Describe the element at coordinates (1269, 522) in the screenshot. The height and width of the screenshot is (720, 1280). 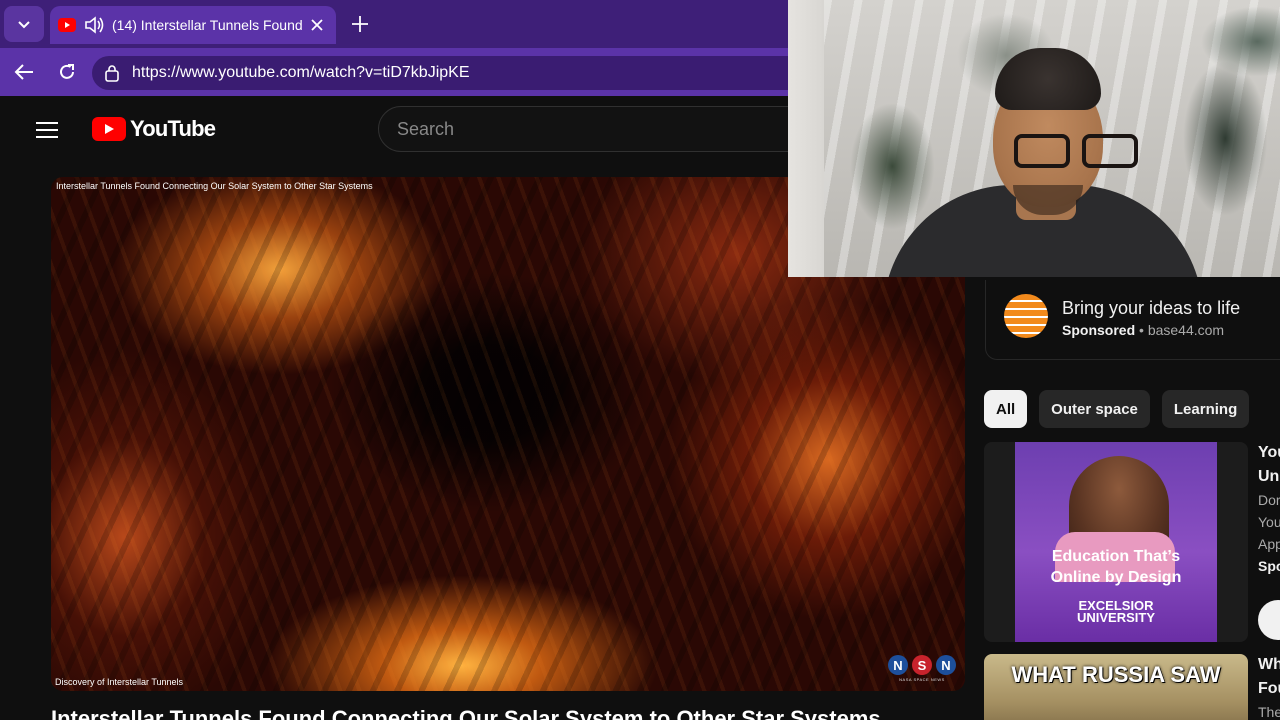
I see `recommendation-desc-line: You` at that location.